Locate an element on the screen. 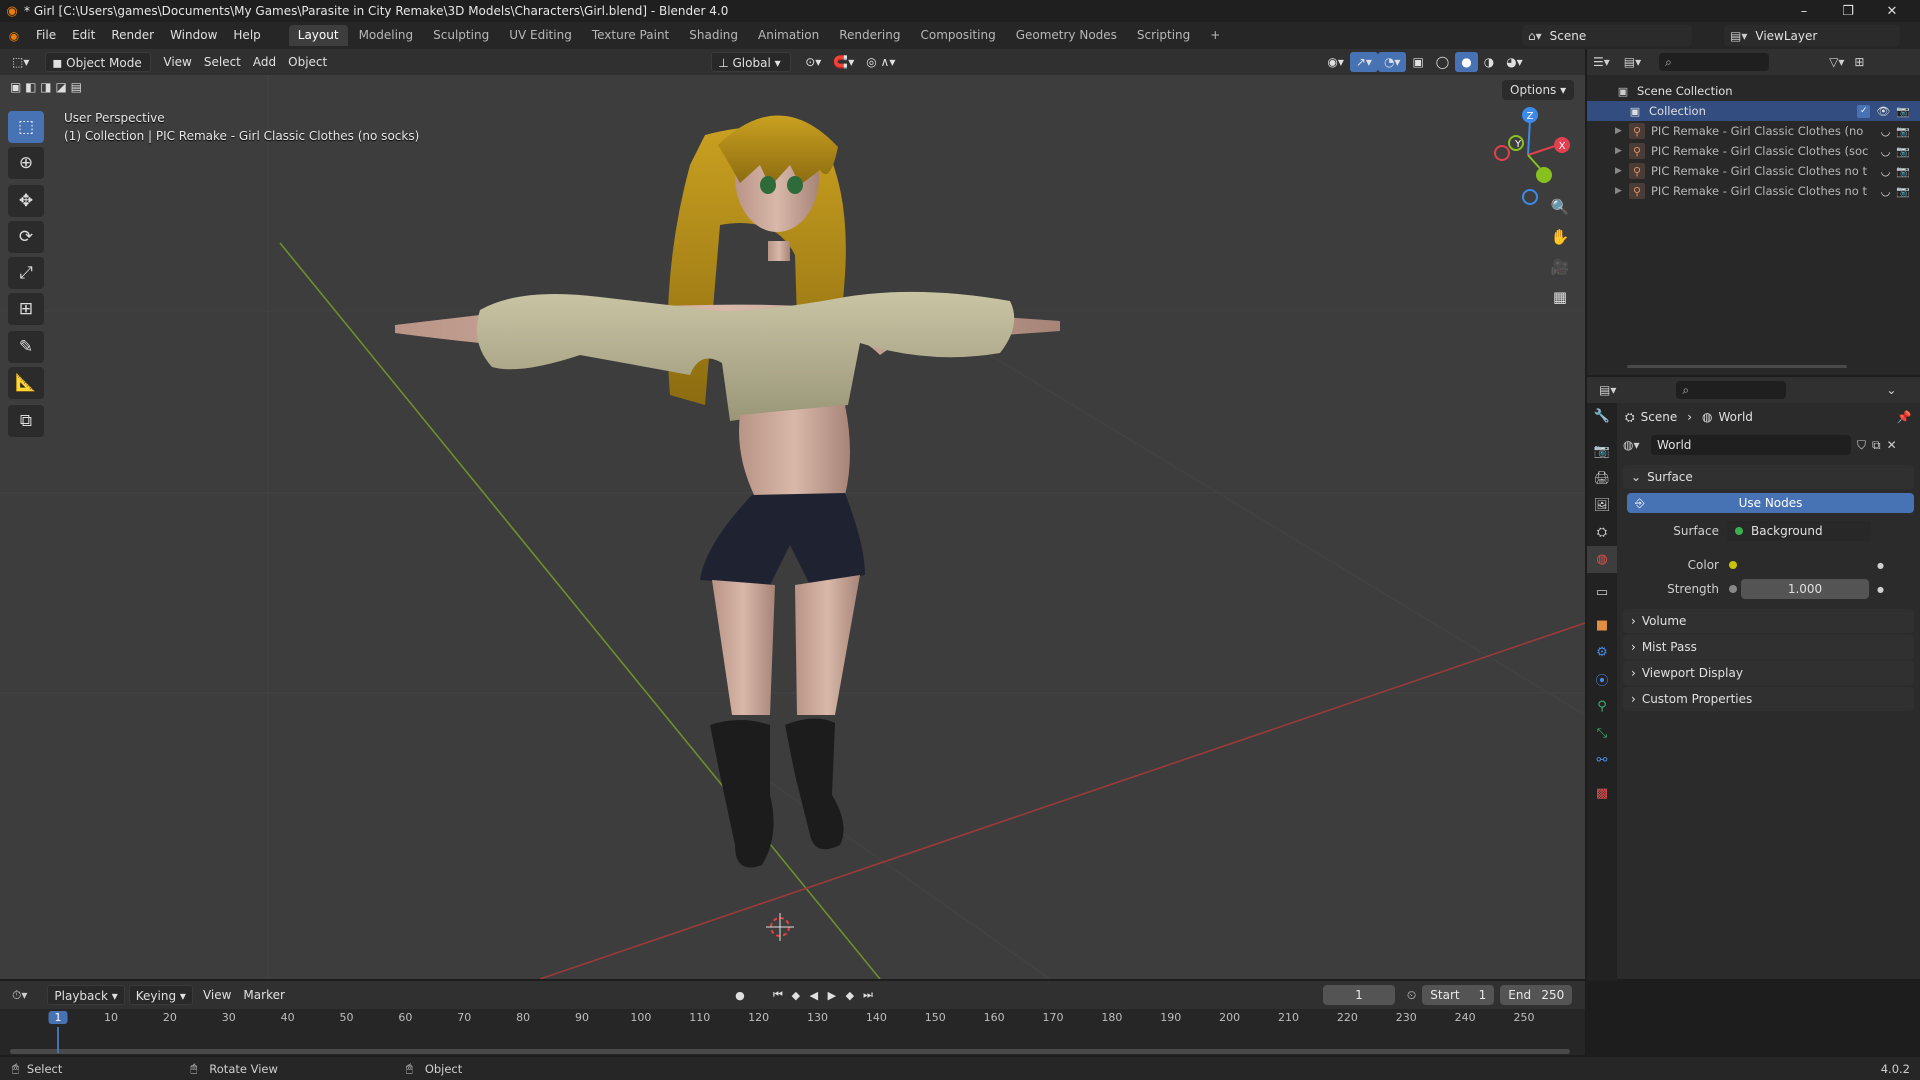 The height and width of the screenshot is (1080, 1920). pivot-point-icon: ⊙▾ is located at coordinates (813, 62).